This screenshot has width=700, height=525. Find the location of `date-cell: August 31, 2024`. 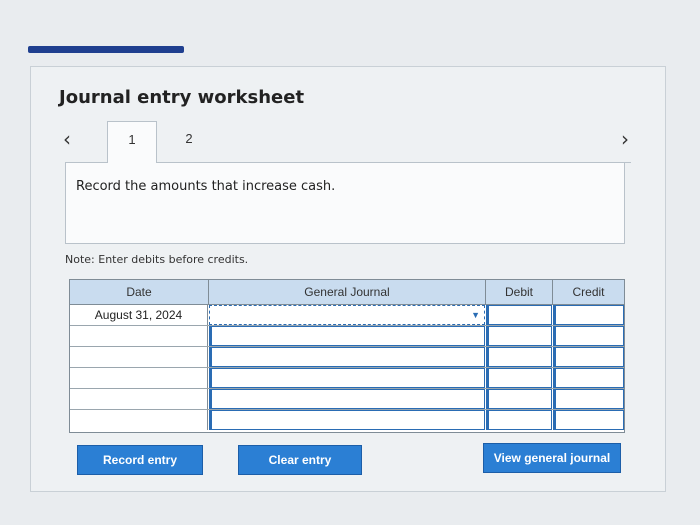

date-cell: August 31, 2024 is located at coordinates (139, 315).